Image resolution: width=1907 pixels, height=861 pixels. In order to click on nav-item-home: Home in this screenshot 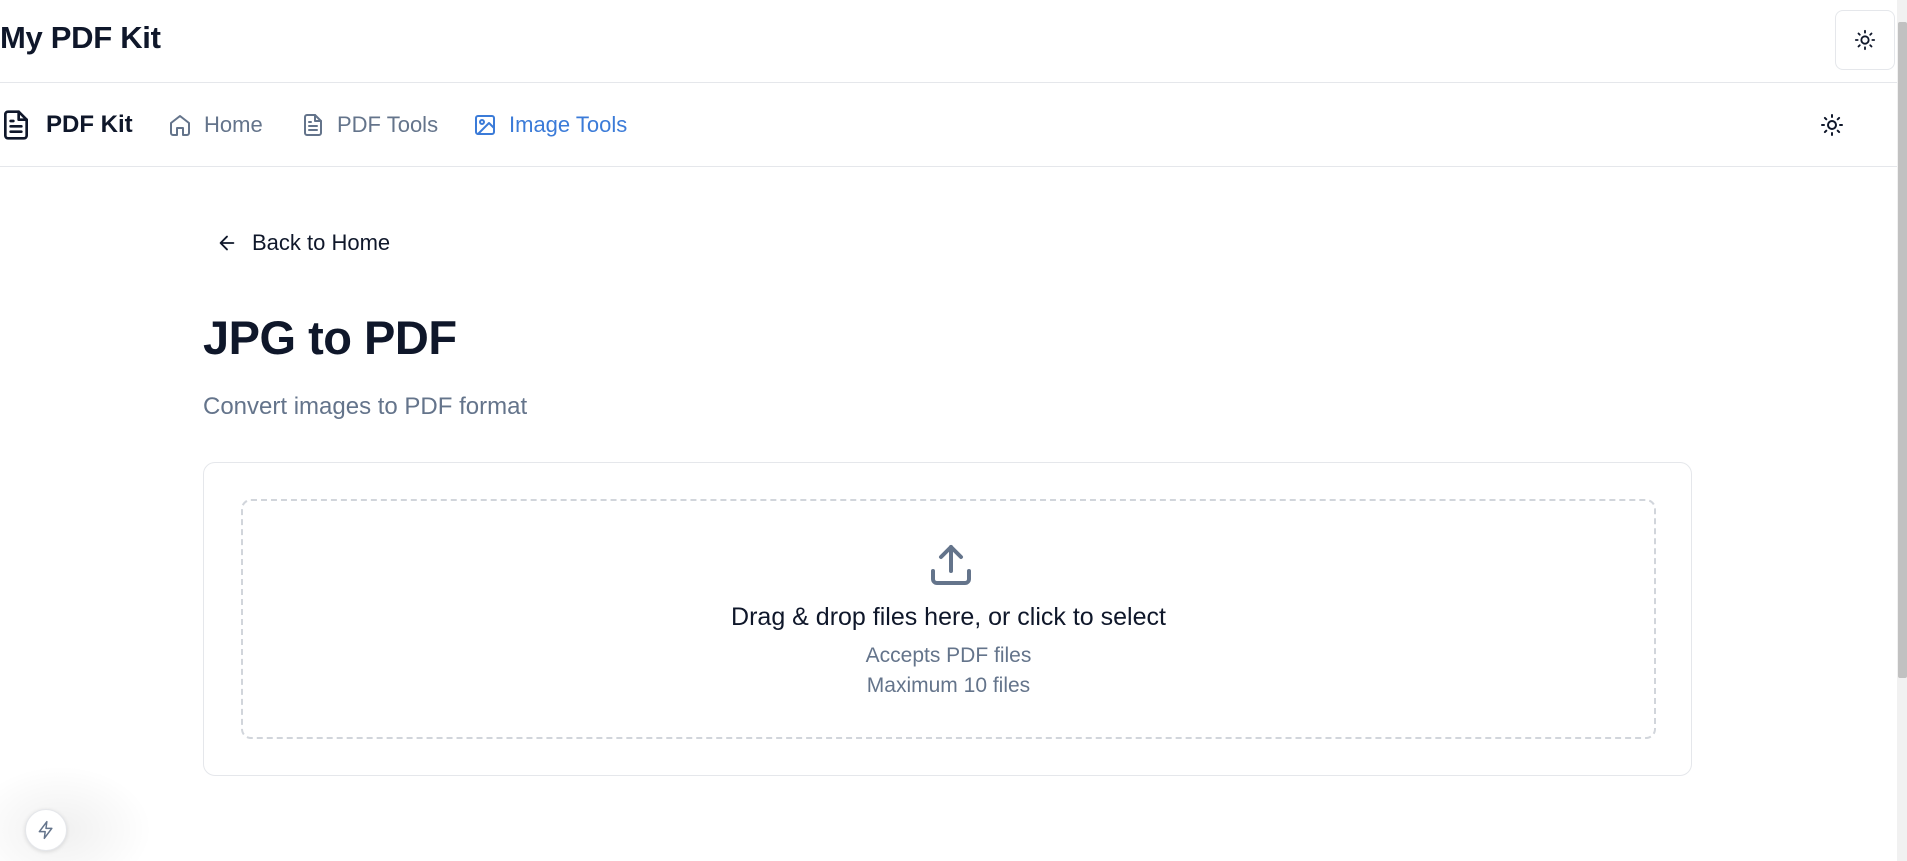, I will do `click(215, 125)`.